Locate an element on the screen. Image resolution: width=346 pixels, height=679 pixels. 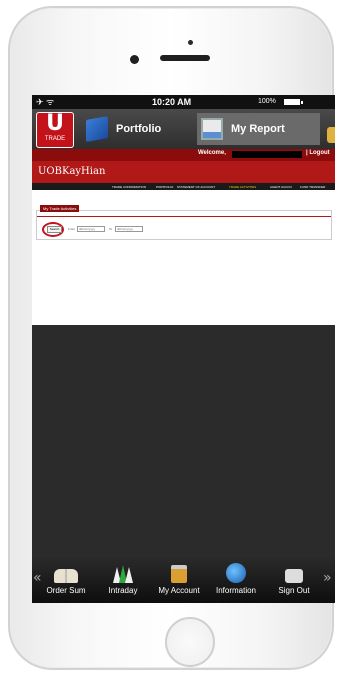
nav-portfolio: Portfolio is located at coordinates (137, 129).